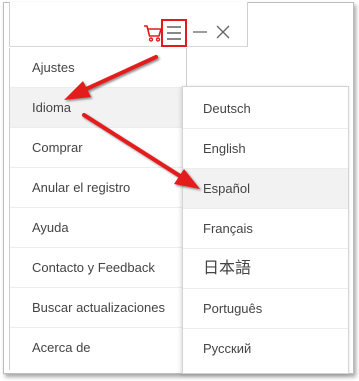  I want to click on language-item-russian: Русский, so click(265, 349).